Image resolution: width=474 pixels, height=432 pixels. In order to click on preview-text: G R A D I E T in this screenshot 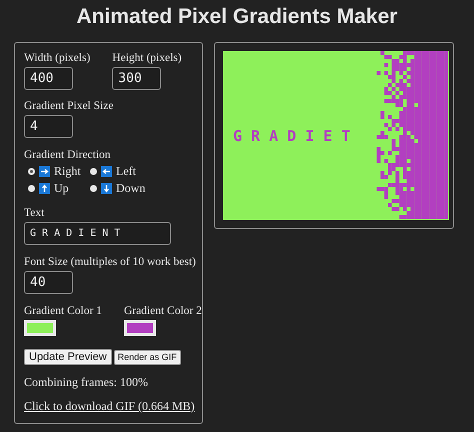, I will do `click(291, 136)`.